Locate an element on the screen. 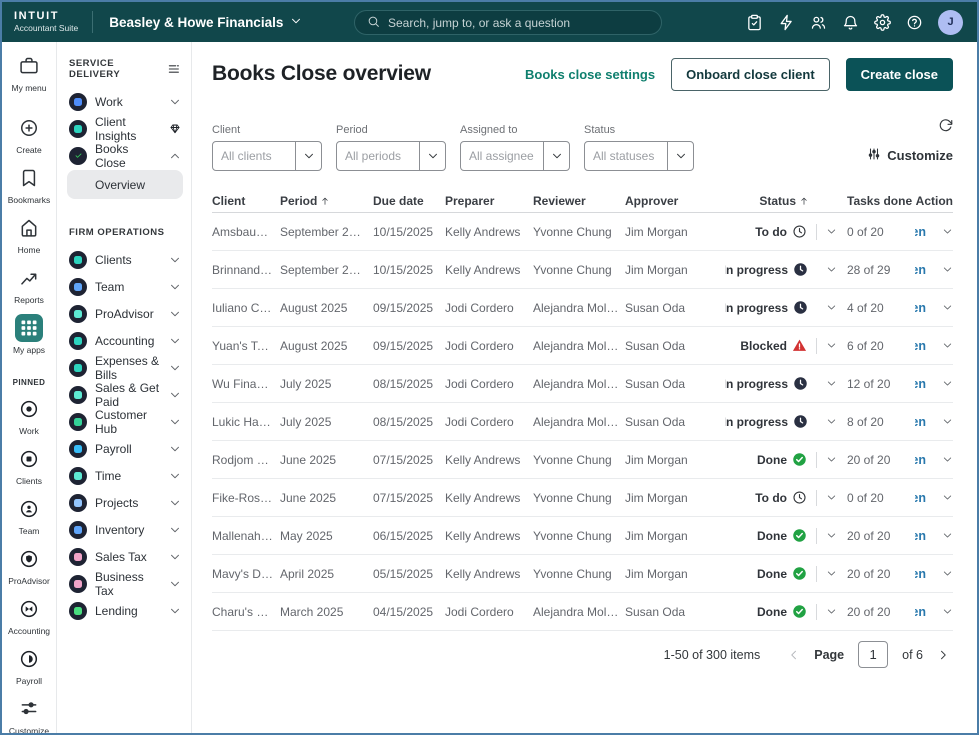 Image resolution: width=979 pixels, height=735 pixels. rail-pinned-clients: Clients is located at coordinates (29, 465).